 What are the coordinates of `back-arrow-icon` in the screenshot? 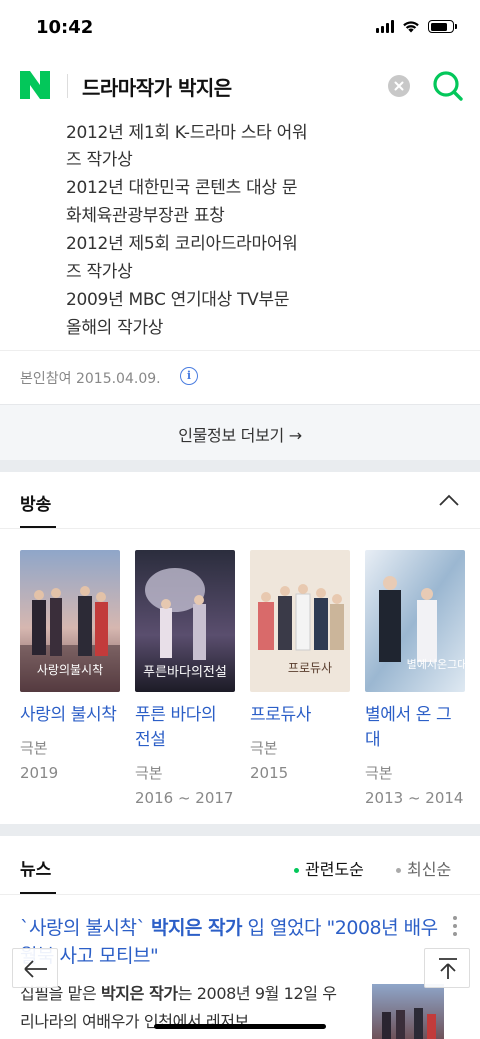 It's located at (35, 969).